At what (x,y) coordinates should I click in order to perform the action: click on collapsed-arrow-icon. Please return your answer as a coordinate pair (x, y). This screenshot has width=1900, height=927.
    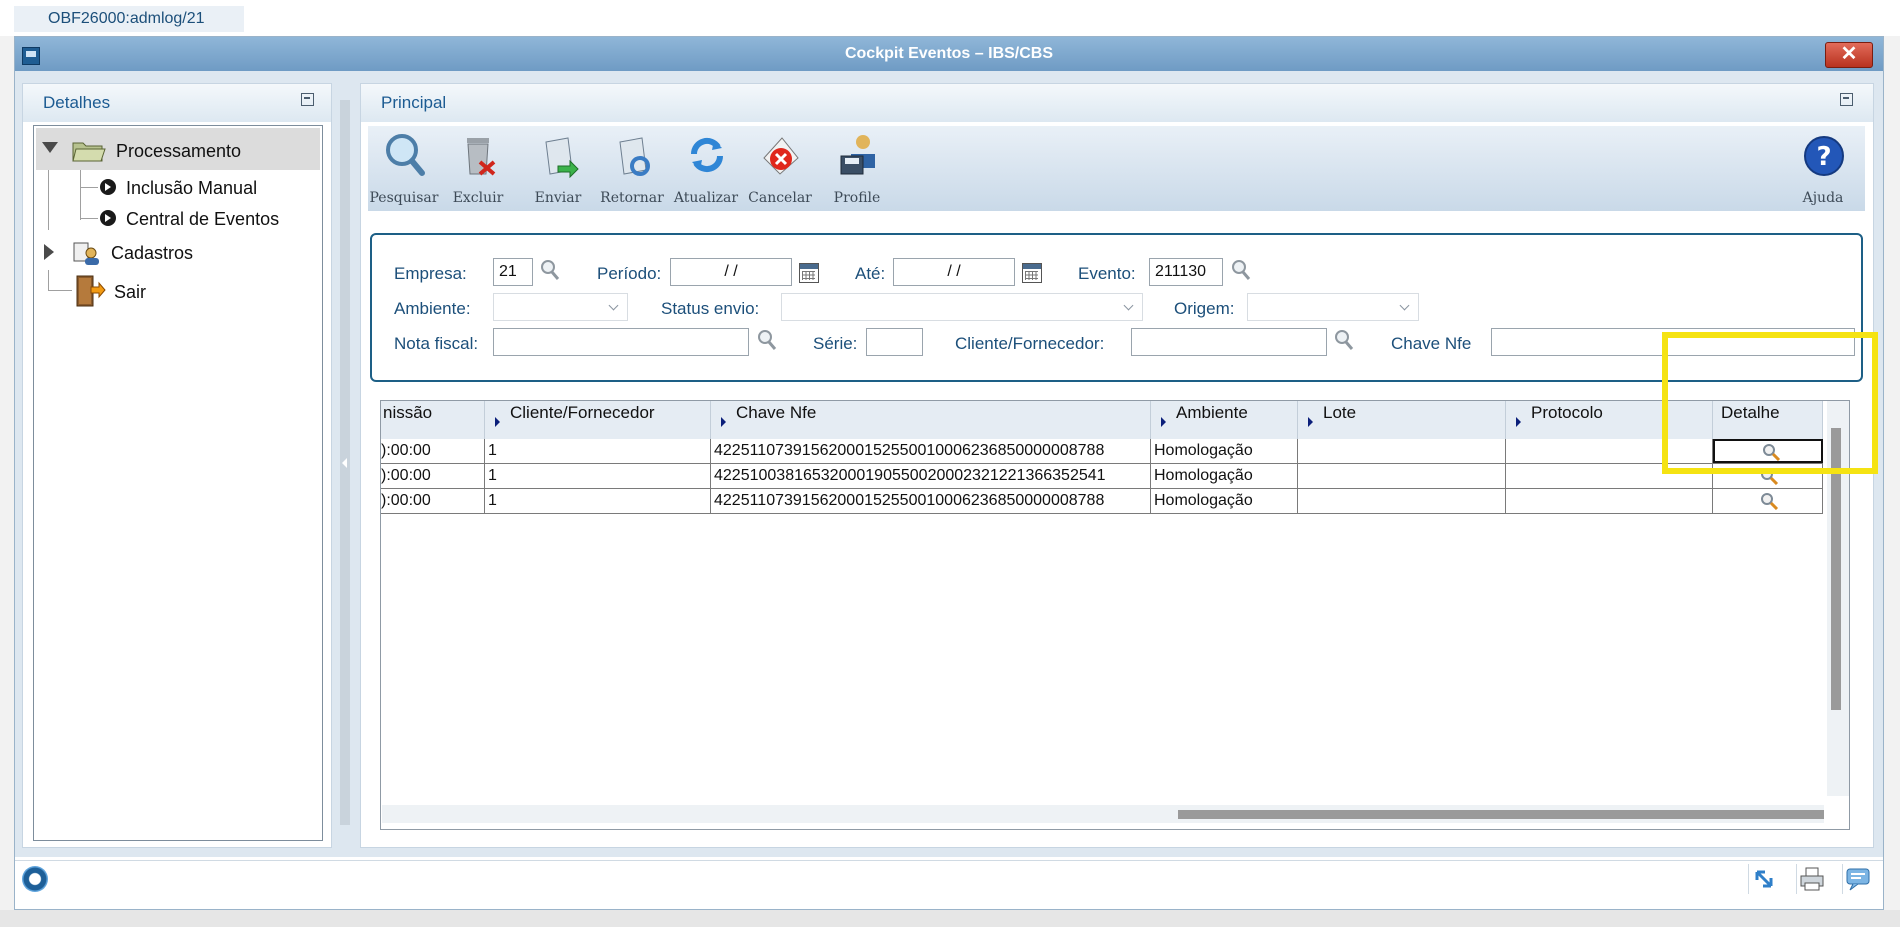
    Looking at the image, I should click on (49, 252).